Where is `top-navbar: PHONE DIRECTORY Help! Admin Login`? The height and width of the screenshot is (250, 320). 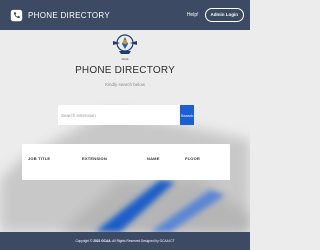
top-navbar: PHONE DIRECTORY Help! Admin Login is located at coordinates (125, 15).